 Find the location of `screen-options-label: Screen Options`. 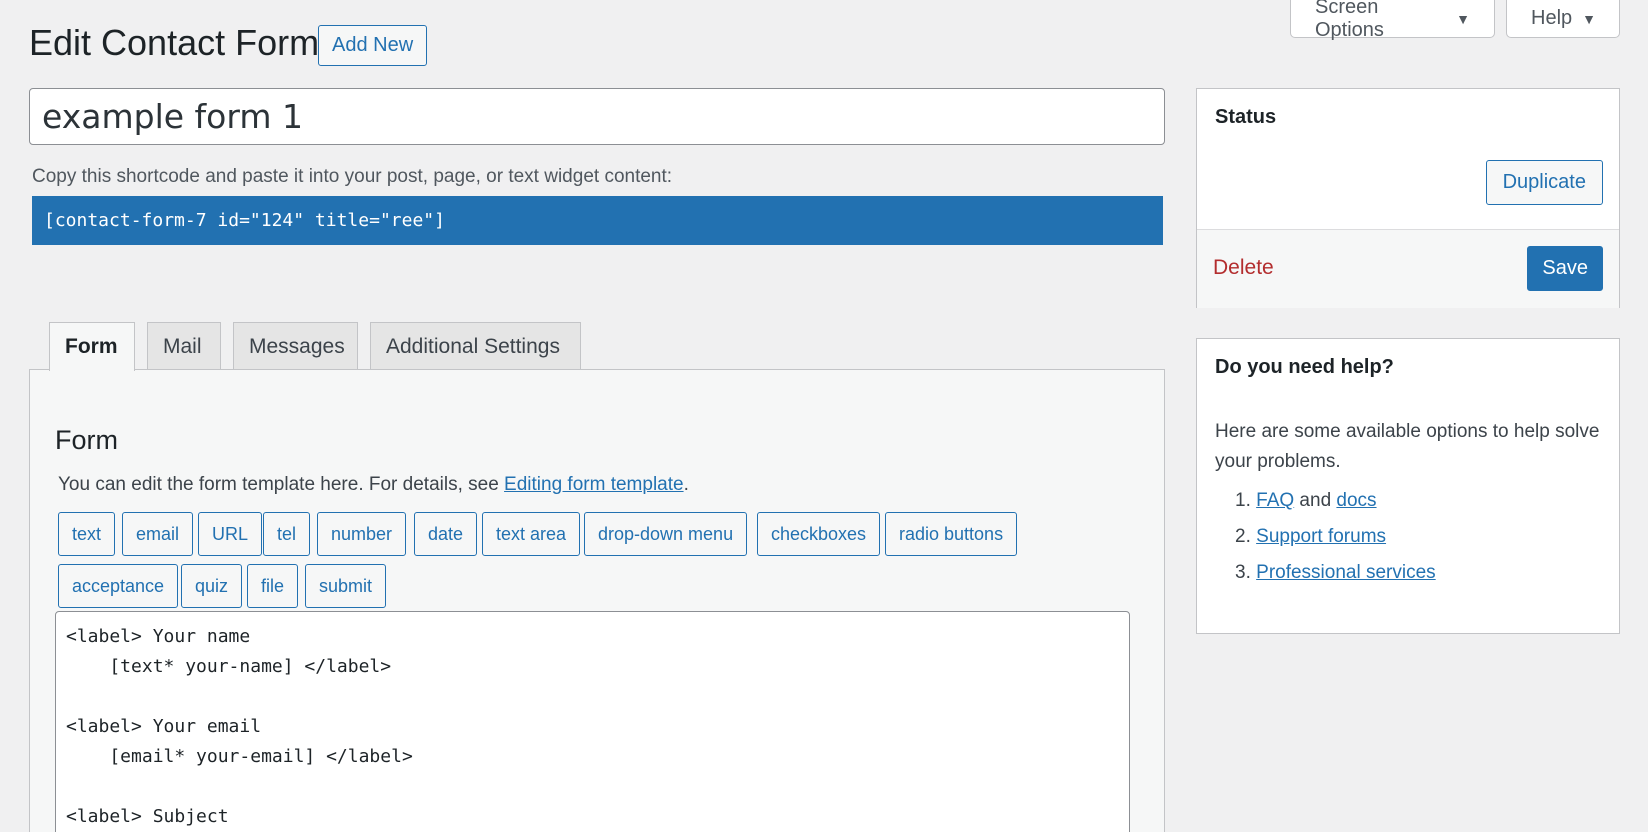

screen-options-label: Screen Options is located at coordinates (1349, 20).